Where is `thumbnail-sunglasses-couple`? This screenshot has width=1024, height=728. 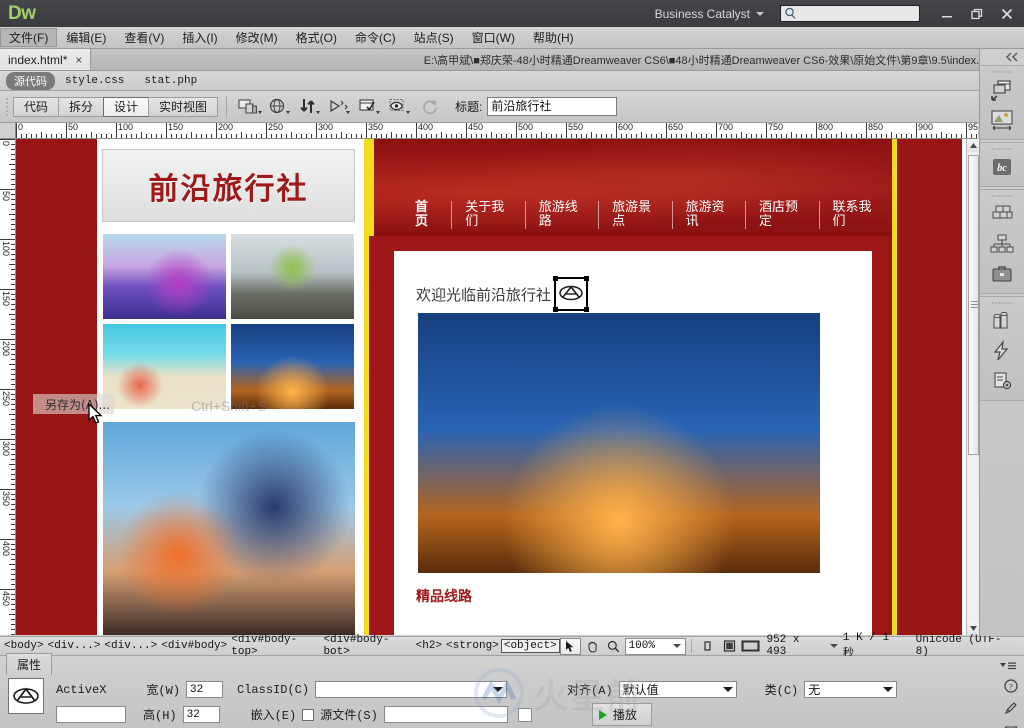 thumbnail-sunglasses-couple is located at coordinates (229, 528).